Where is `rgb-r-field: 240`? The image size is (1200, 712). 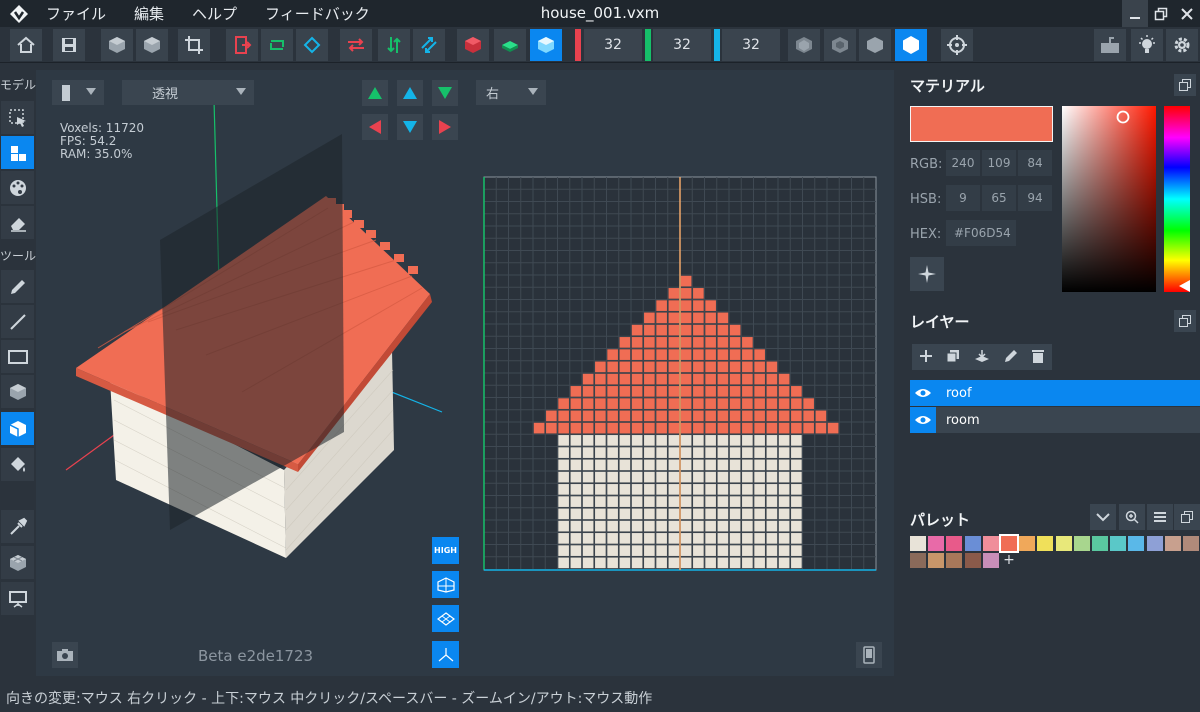 rgb-r-field: 240 is located at coordinates (963, 163).